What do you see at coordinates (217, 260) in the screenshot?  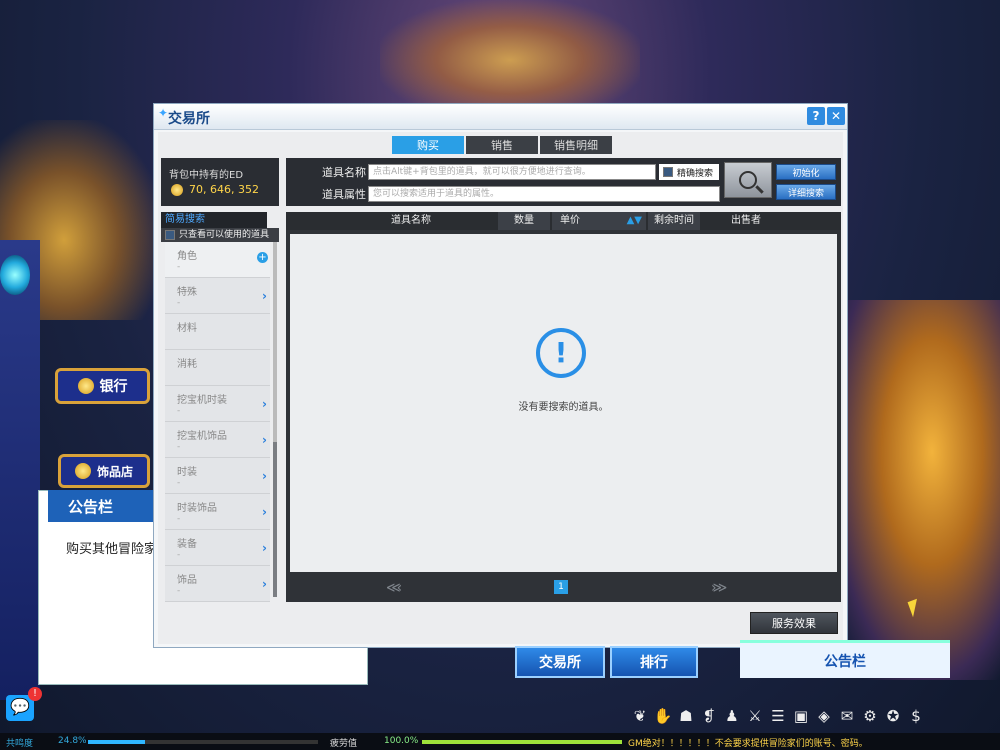 I see `category-item: 角色 - +` at bounding box center [217, 260].